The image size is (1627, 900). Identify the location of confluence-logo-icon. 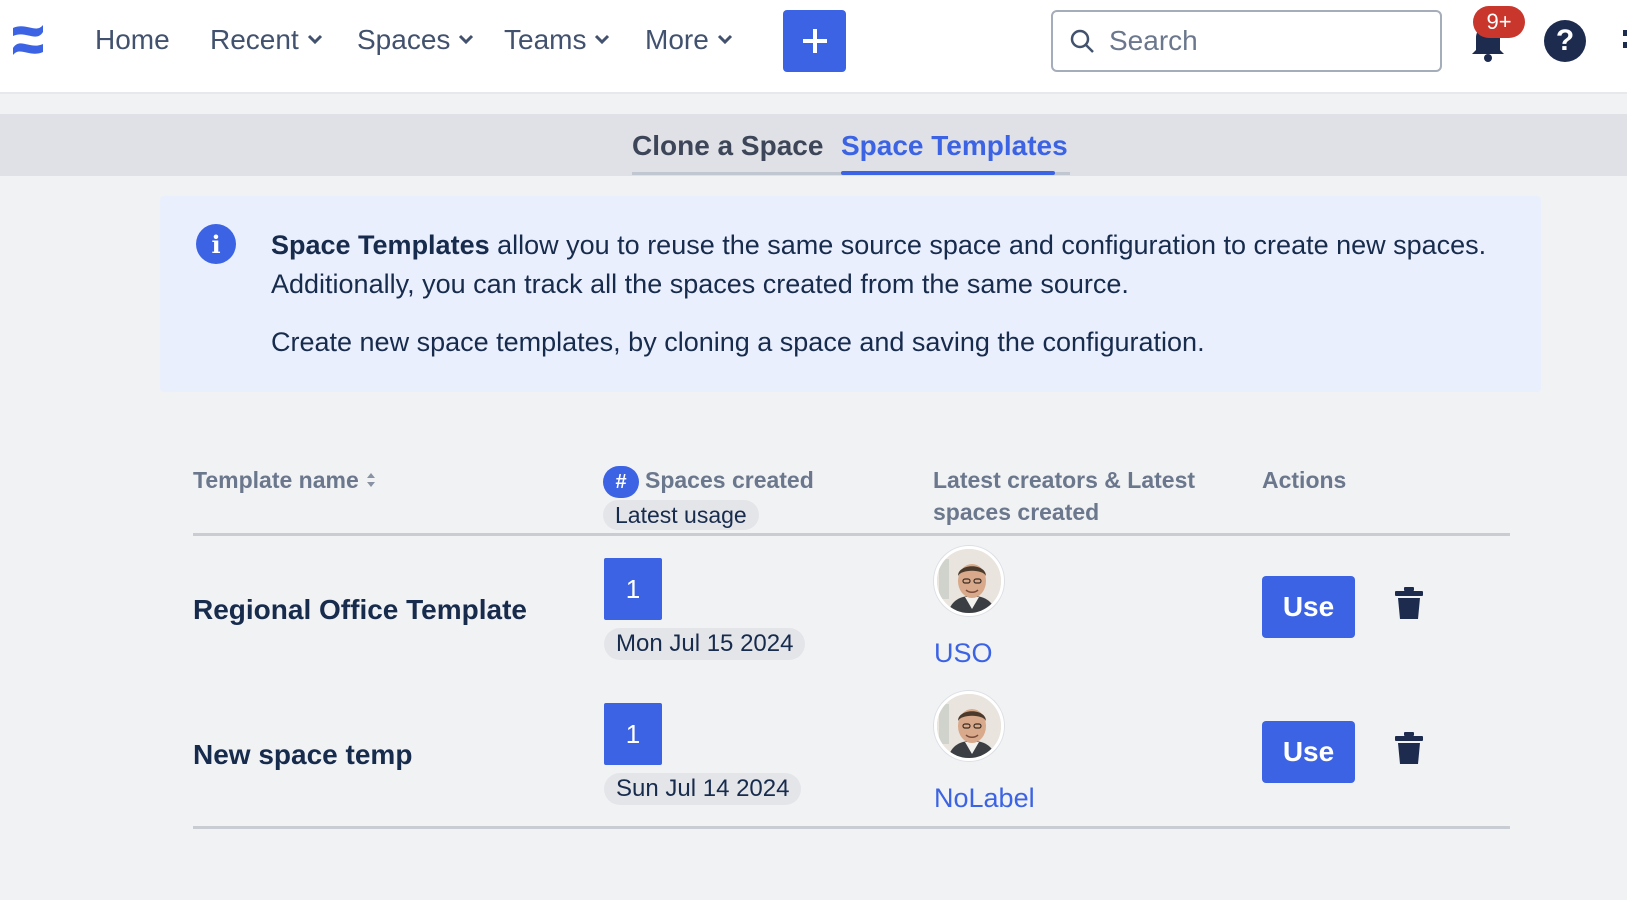
(28, 40).